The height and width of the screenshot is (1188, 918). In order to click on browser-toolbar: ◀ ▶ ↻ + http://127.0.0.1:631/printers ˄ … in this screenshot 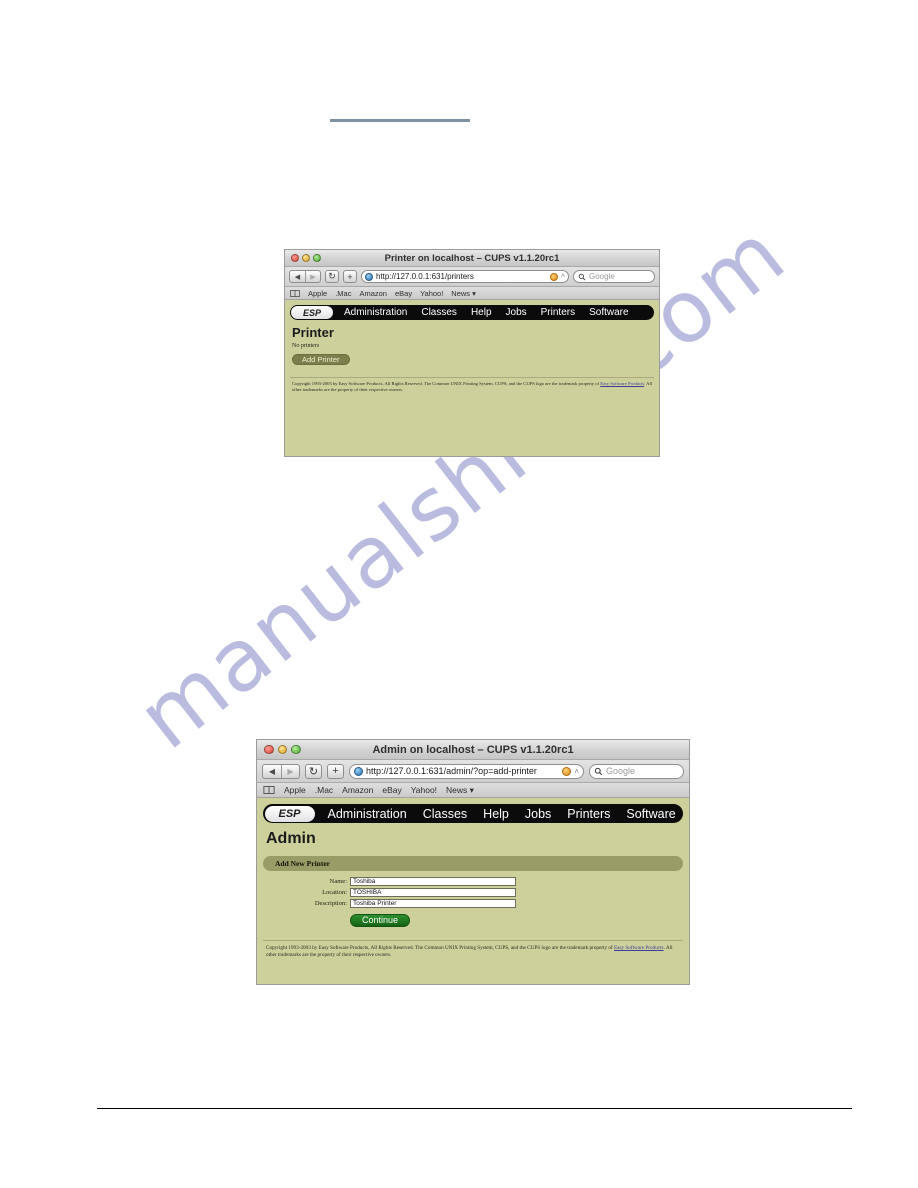, I will do `click(472, 277)`.